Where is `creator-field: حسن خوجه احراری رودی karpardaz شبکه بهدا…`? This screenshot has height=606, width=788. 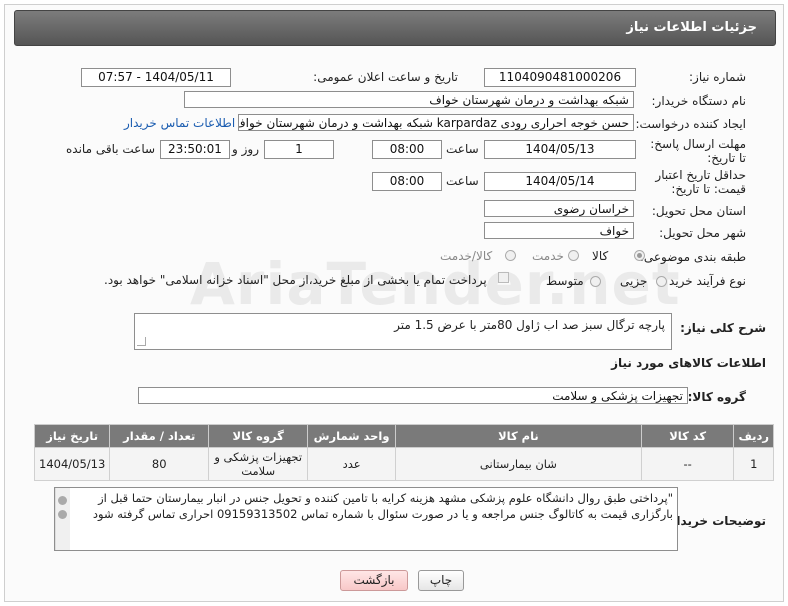
creator-field: حسن خوجه احراری رودی karpardaz شبکه بهدا… is located at coordinates (436, 122).